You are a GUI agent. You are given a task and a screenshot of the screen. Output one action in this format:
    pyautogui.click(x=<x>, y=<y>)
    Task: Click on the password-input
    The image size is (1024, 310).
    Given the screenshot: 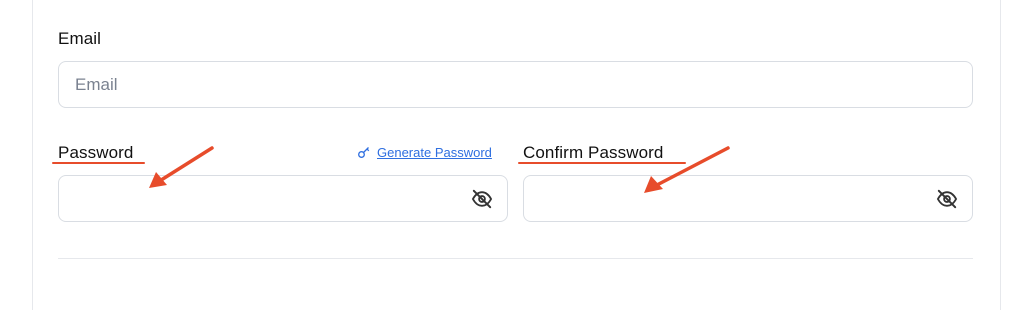 What is the action you would take?
    pyautogui.click(x=283, y=198)
    